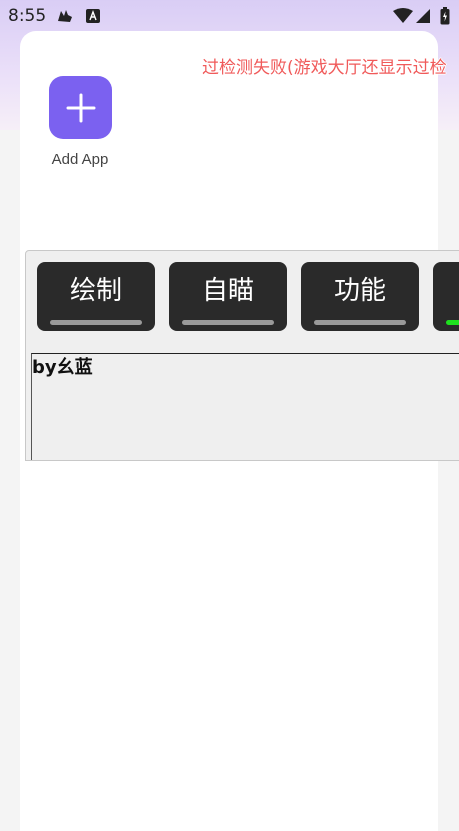 The image size is (459, 831). I want to click on tab-function: 功能, so click(360, 296).